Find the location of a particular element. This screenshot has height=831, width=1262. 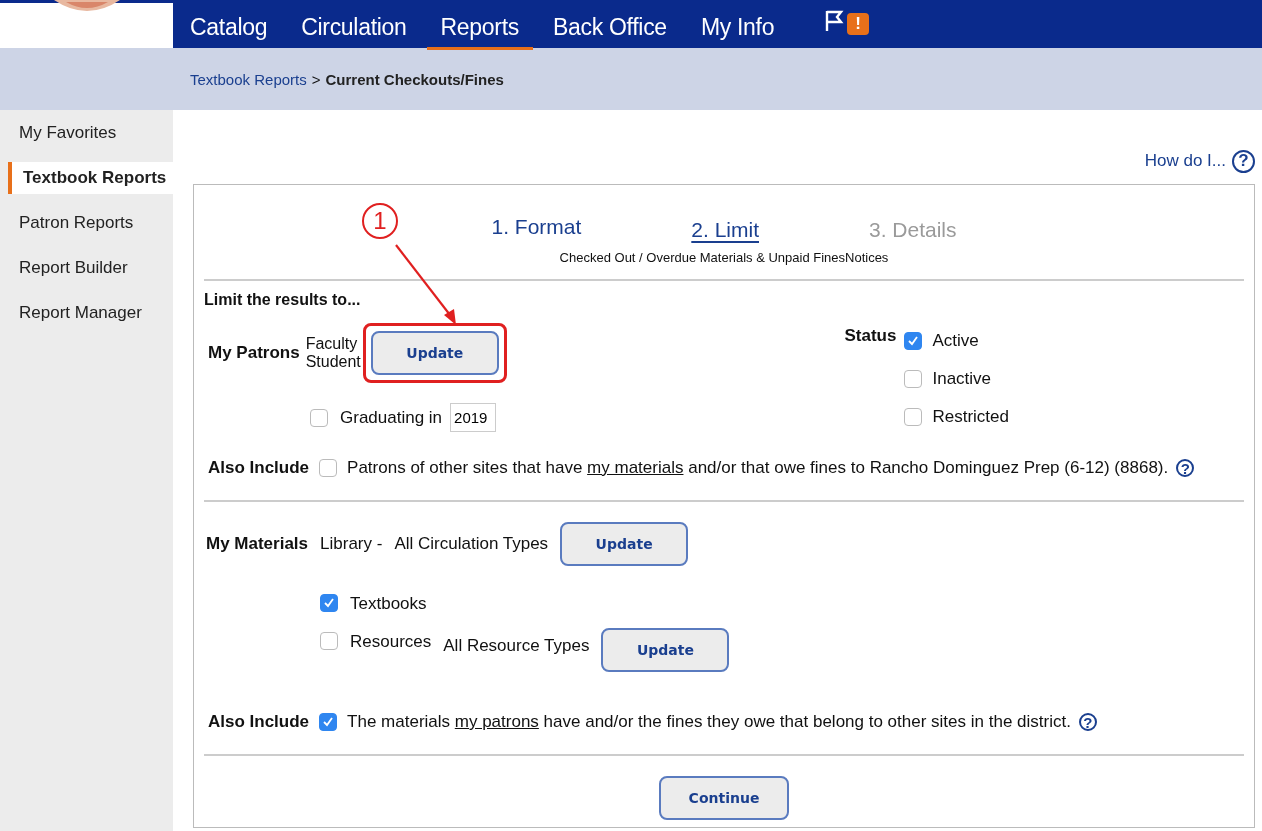

checkbox-label: Inactive is located at coordinates (962, 379).